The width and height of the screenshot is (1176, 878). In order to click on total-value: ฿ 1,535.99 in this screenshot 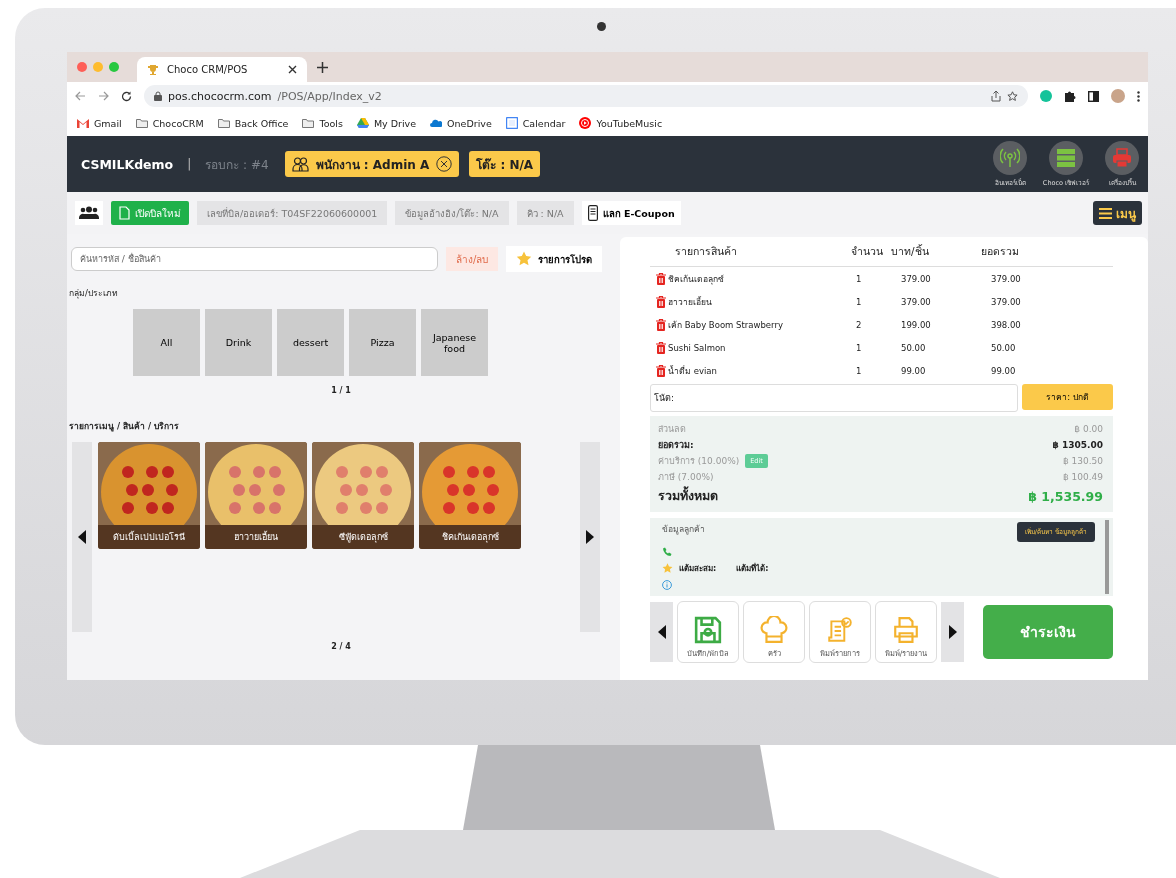, I will do `click(1065, 496)`.